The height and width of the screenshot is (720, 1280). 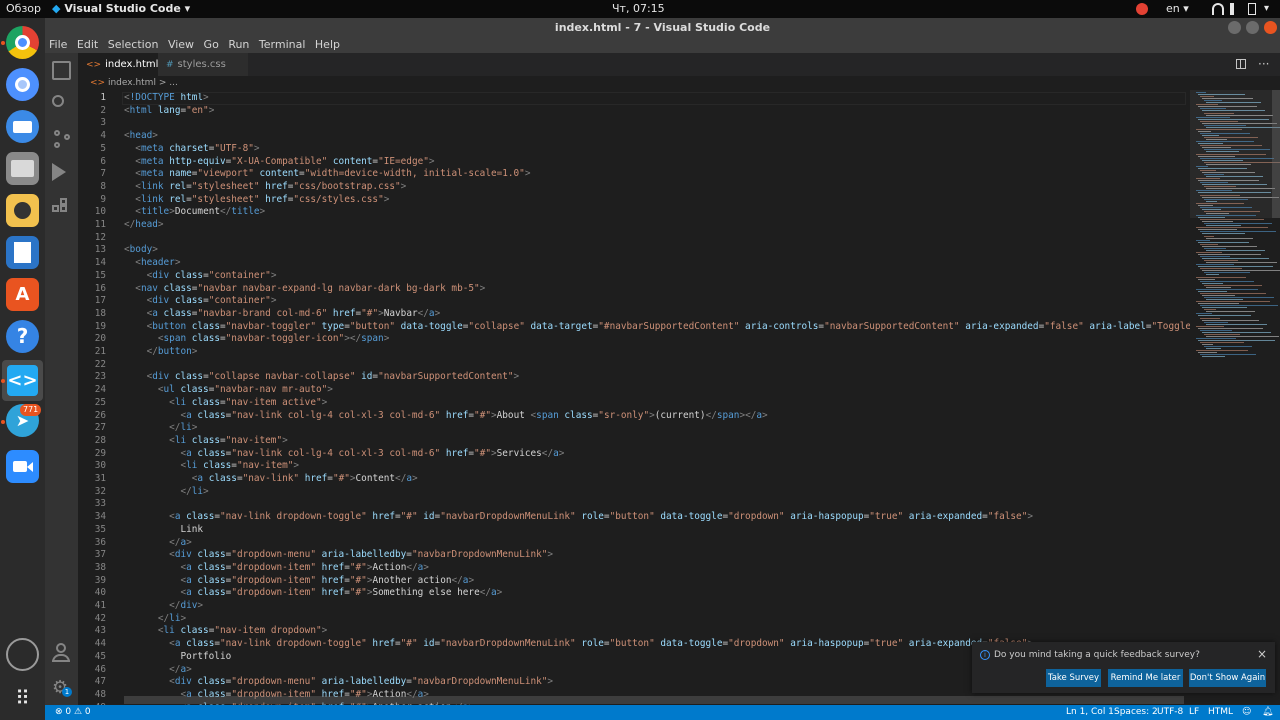 I want to click on activities-button: Обзор, so click(x=23, y=9).